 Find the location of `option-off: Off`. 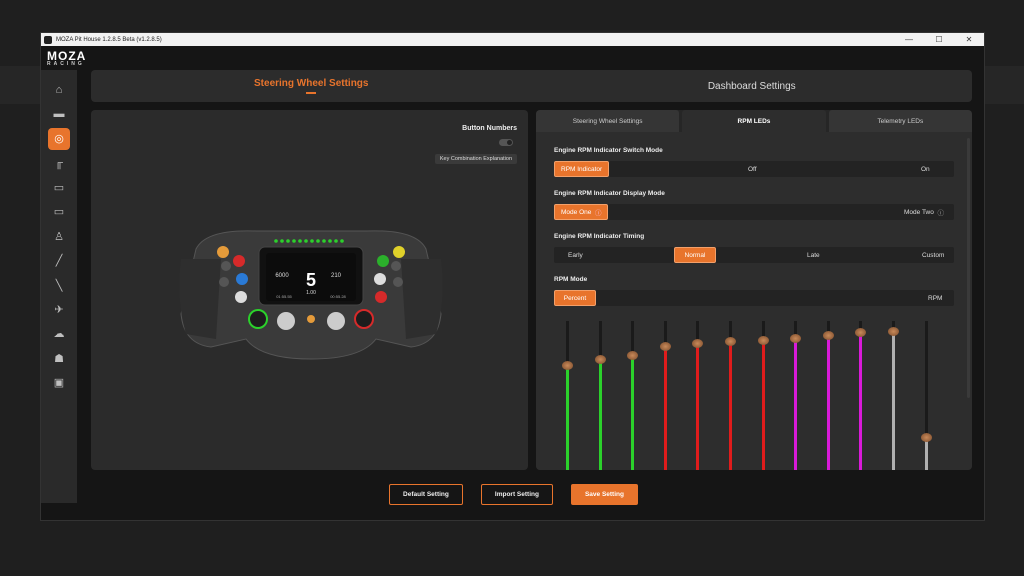

option-off: Off is located at coordinates (752, 169).